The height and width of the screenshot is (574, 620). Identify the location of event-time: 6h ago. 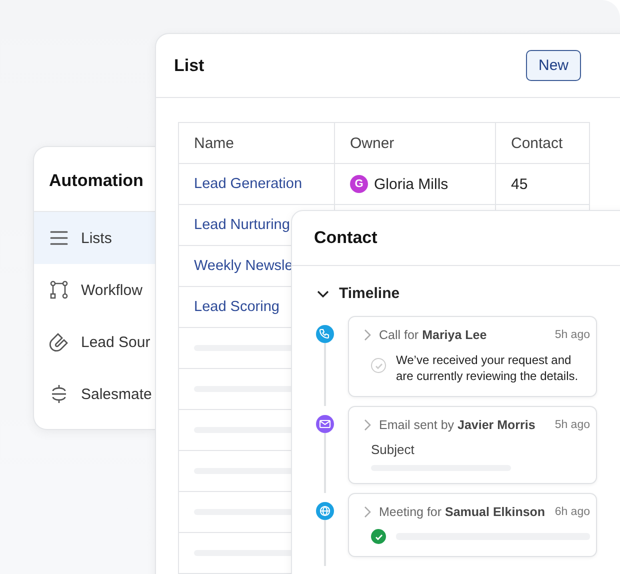
(572, 512).